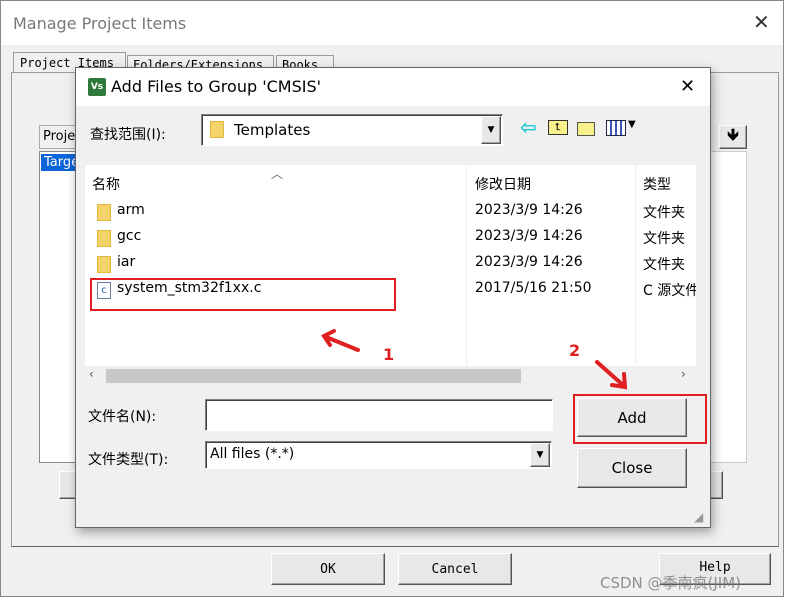 The width and height of the screenshot is (788, 603). Describe the element at coordinates (474, 359) in the screenshot. I see `annotation-arrows` at that location.